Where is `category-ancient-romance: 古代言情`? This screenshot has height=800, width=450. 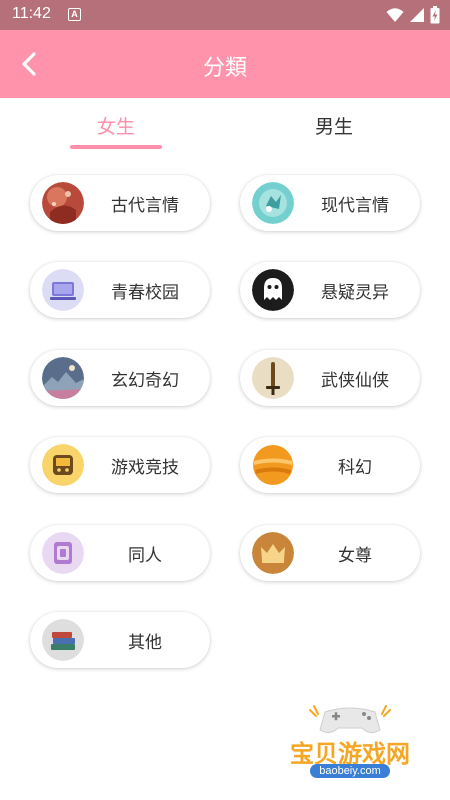 category-ancient-romance: 古代言情 is located at coordinates (120, 203).